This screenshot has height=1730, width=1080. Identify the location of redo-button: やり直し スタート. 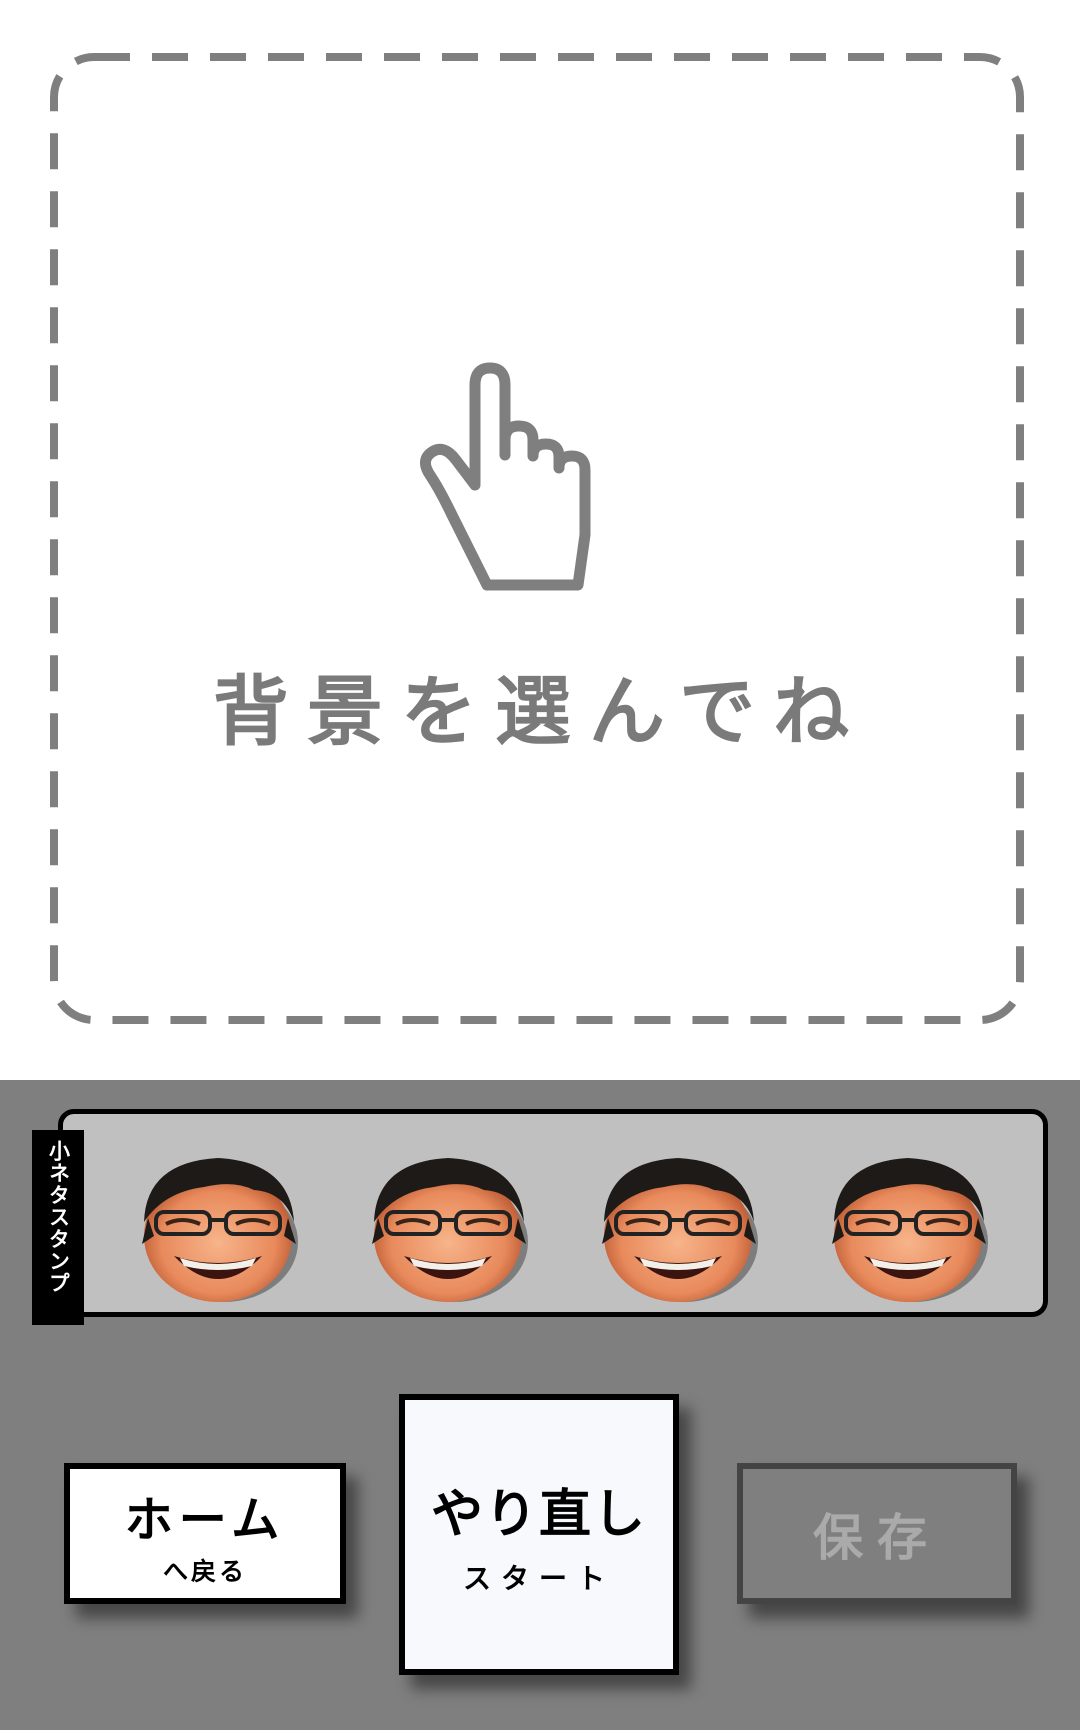
(539, 1534).